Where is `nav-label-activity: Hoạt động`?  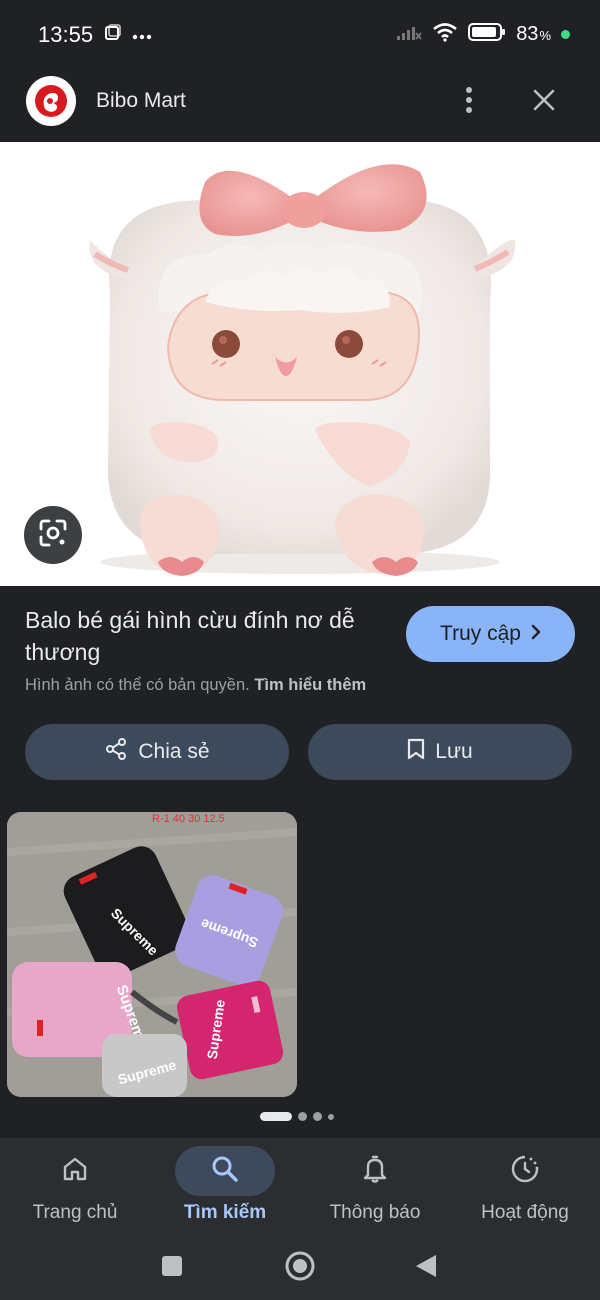 nav-label-activity: Hoạt động is located at coordinates (525, 1212).